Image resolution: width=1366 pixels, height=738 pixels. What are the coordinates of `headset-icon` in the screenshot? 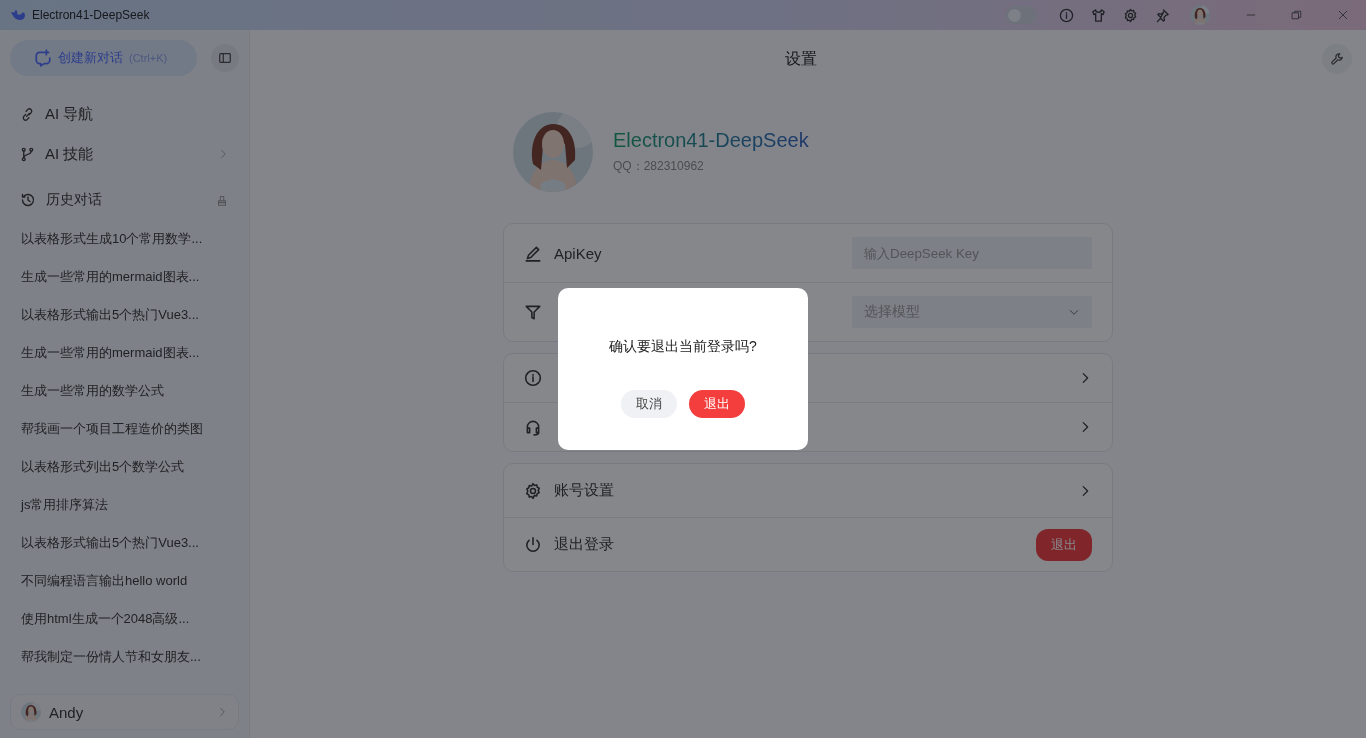 It's located at (533, 427).